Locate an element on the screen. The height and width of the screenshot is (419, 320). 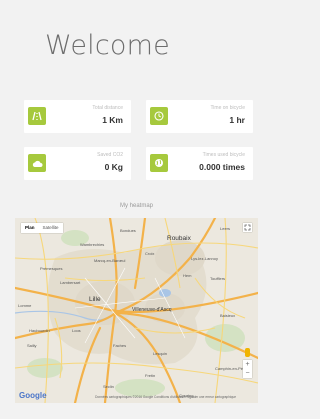
tab-satellite: Satellite is located at coordinates (51, 228).